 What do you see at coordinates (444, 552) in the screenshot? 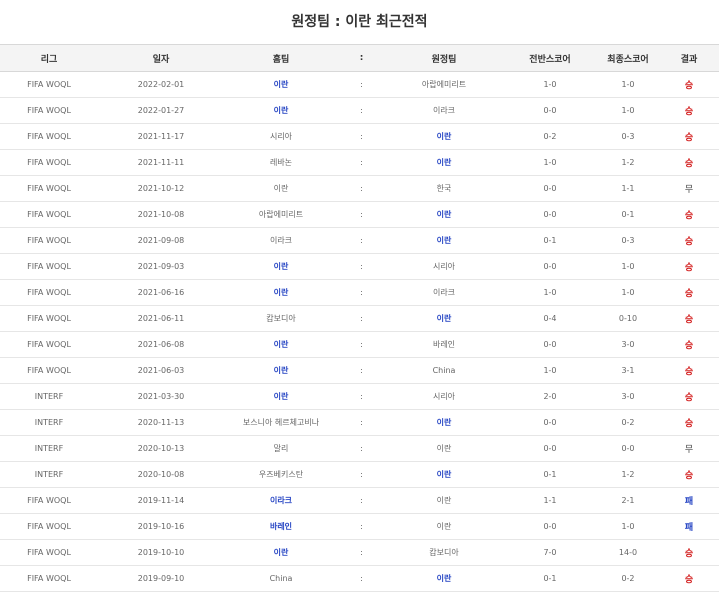
I see `cell-away-team: 캄보디아` at bounding box center [444, 552].